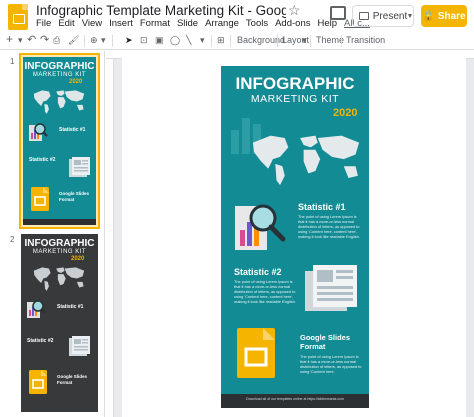 The height and width of the screenshot is (417, 474). What do you see at coordinates (12, 239) in the screenshot?
I see `slide-number: 2` at bounding box center [12, 239].